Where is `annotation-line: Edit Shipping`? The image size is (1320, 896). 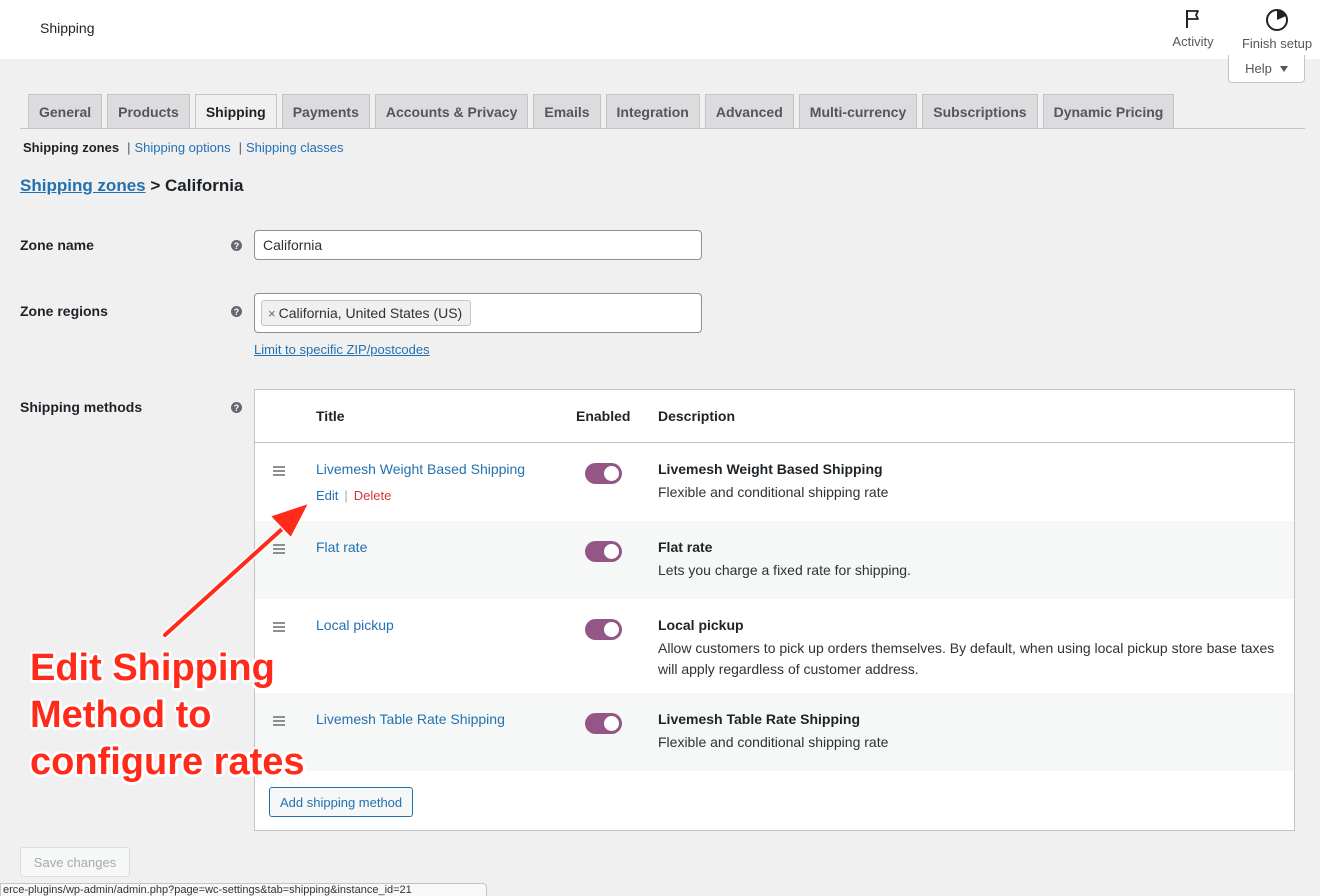
annotation-line: Edit Shipping is located at coordinates (152, 668).